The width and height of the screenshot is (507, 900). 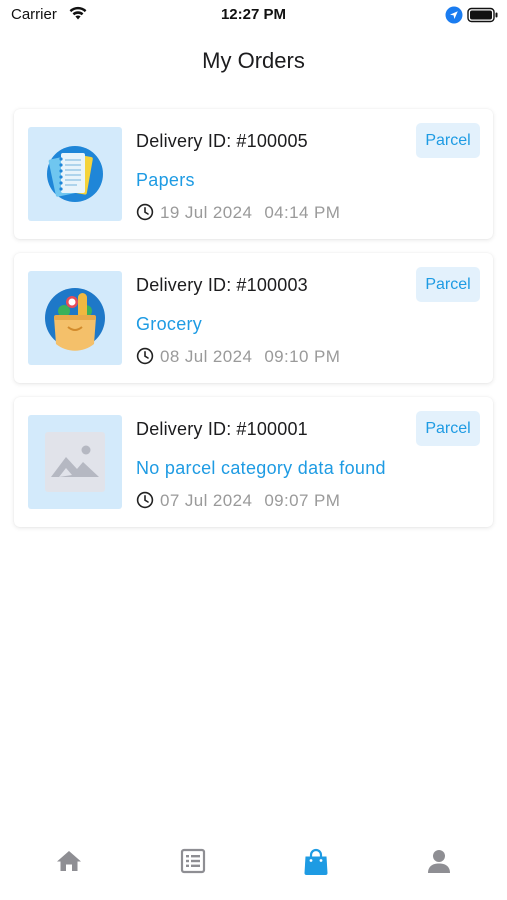 I want to click on grocery-category-icon, so click(x=75, y=319).